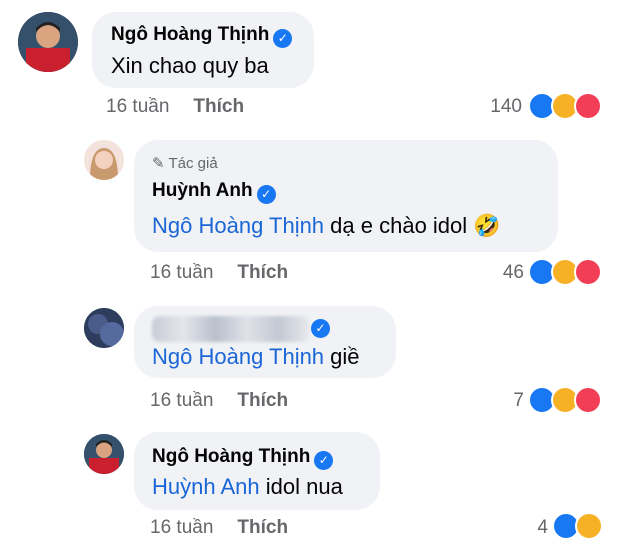 The image size is (620, 542). I want to click on mention-link: Huỳnh Anh, so click(206, 486).